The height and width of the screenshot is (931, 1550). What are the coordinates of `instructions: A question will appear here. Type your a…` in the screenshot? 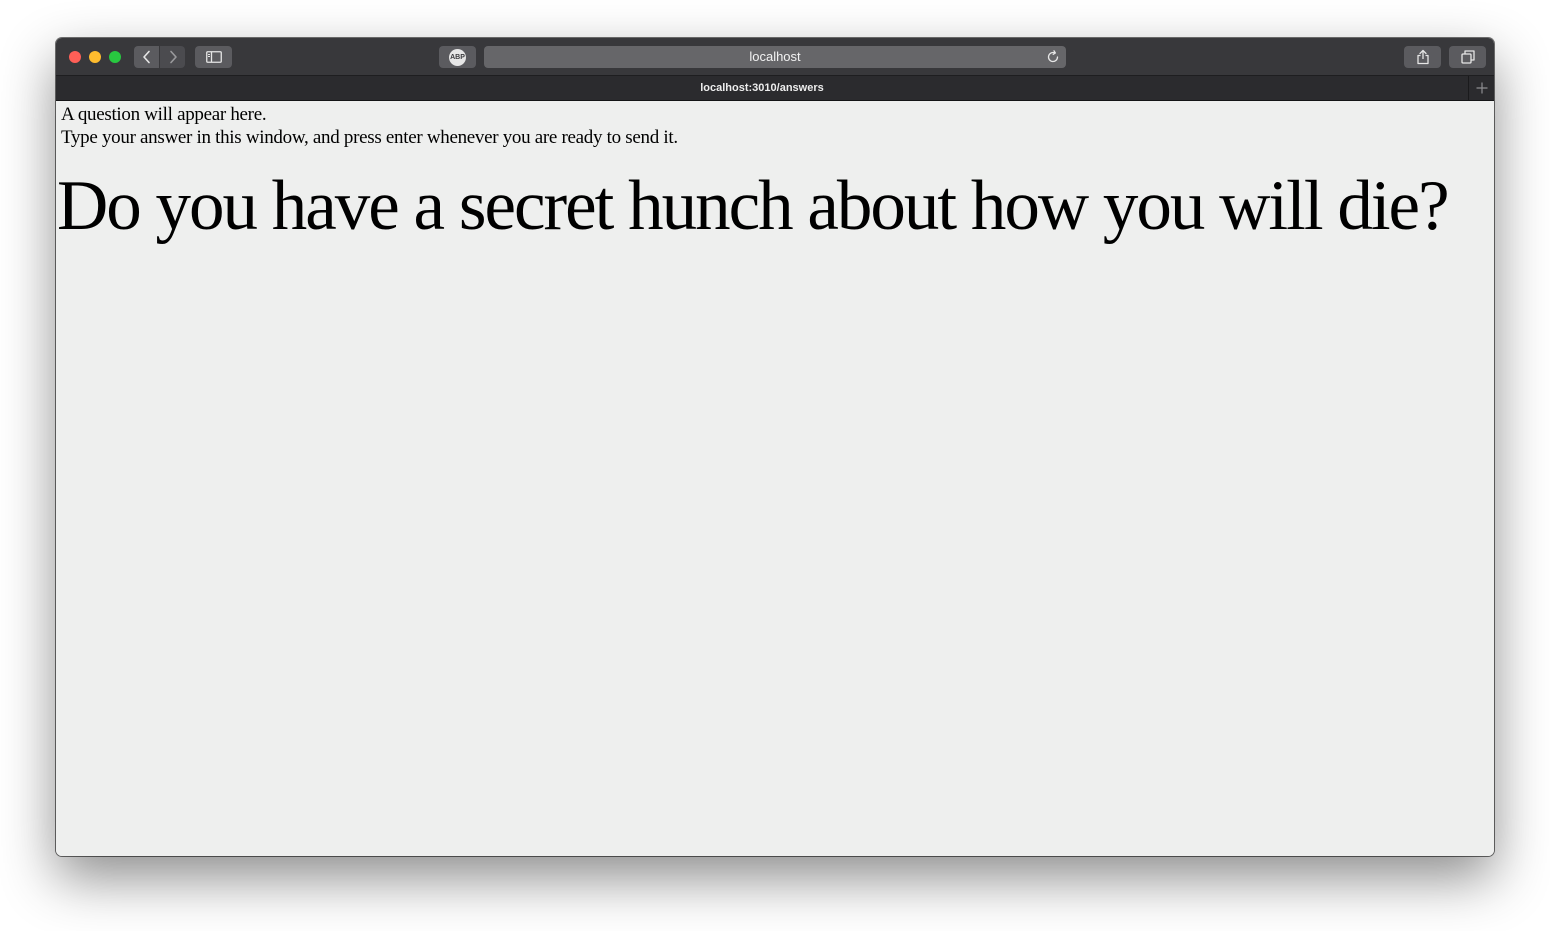 It's located at (369, 126).